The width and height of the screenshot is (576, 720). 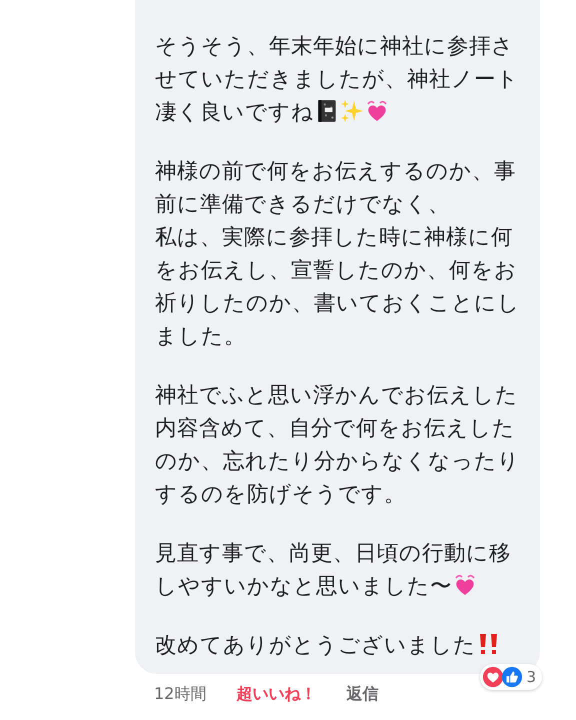 What do you see at coordinates (352, 111) in the screenshot?
I see `sparkles-icon` at bounding box center [352, 111].